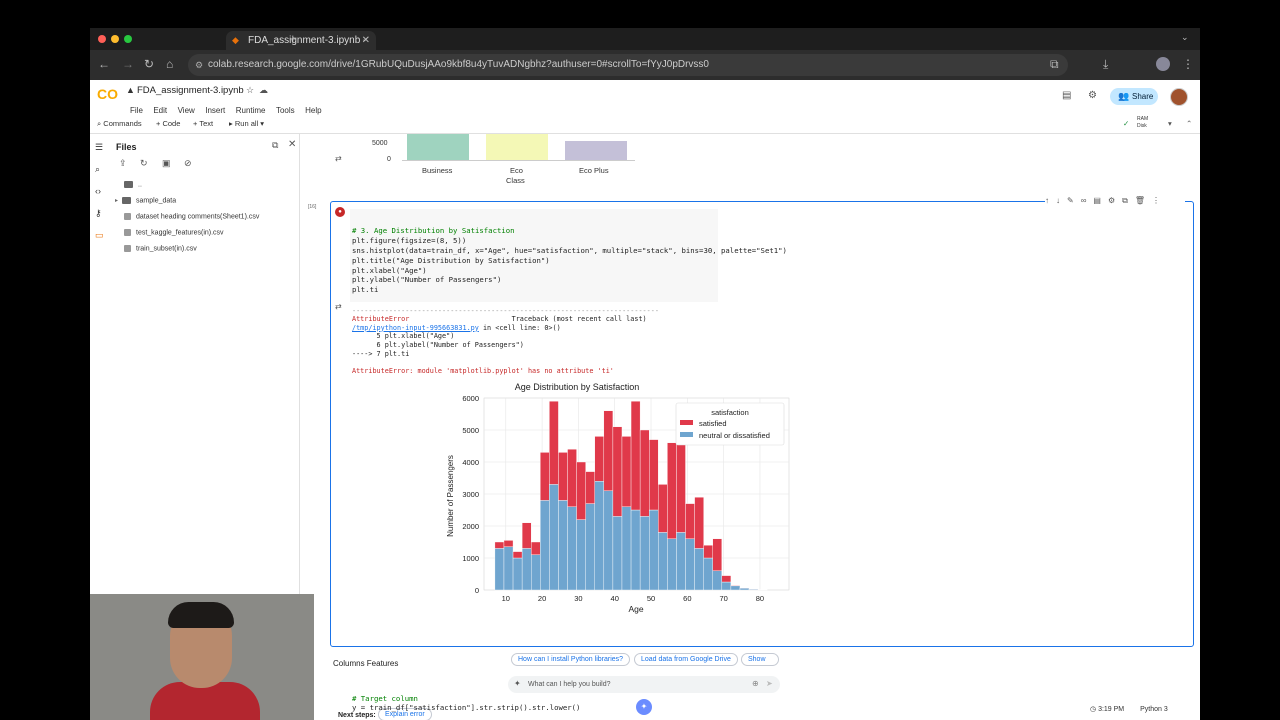  I want to click on add-text-button: + Text, so click(203, 123).